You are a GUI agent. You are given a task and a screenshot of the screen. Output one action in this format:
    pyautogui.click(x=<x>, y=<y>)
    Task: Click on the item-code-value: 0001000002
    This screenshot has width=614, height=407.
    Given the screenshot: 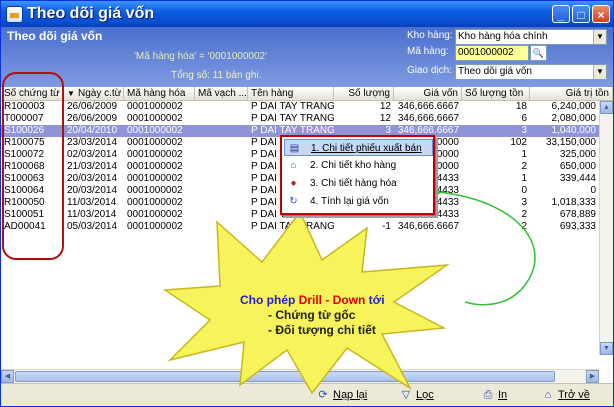 What is the action you would take?
    pyautogui.click(x=486, y=52)
    